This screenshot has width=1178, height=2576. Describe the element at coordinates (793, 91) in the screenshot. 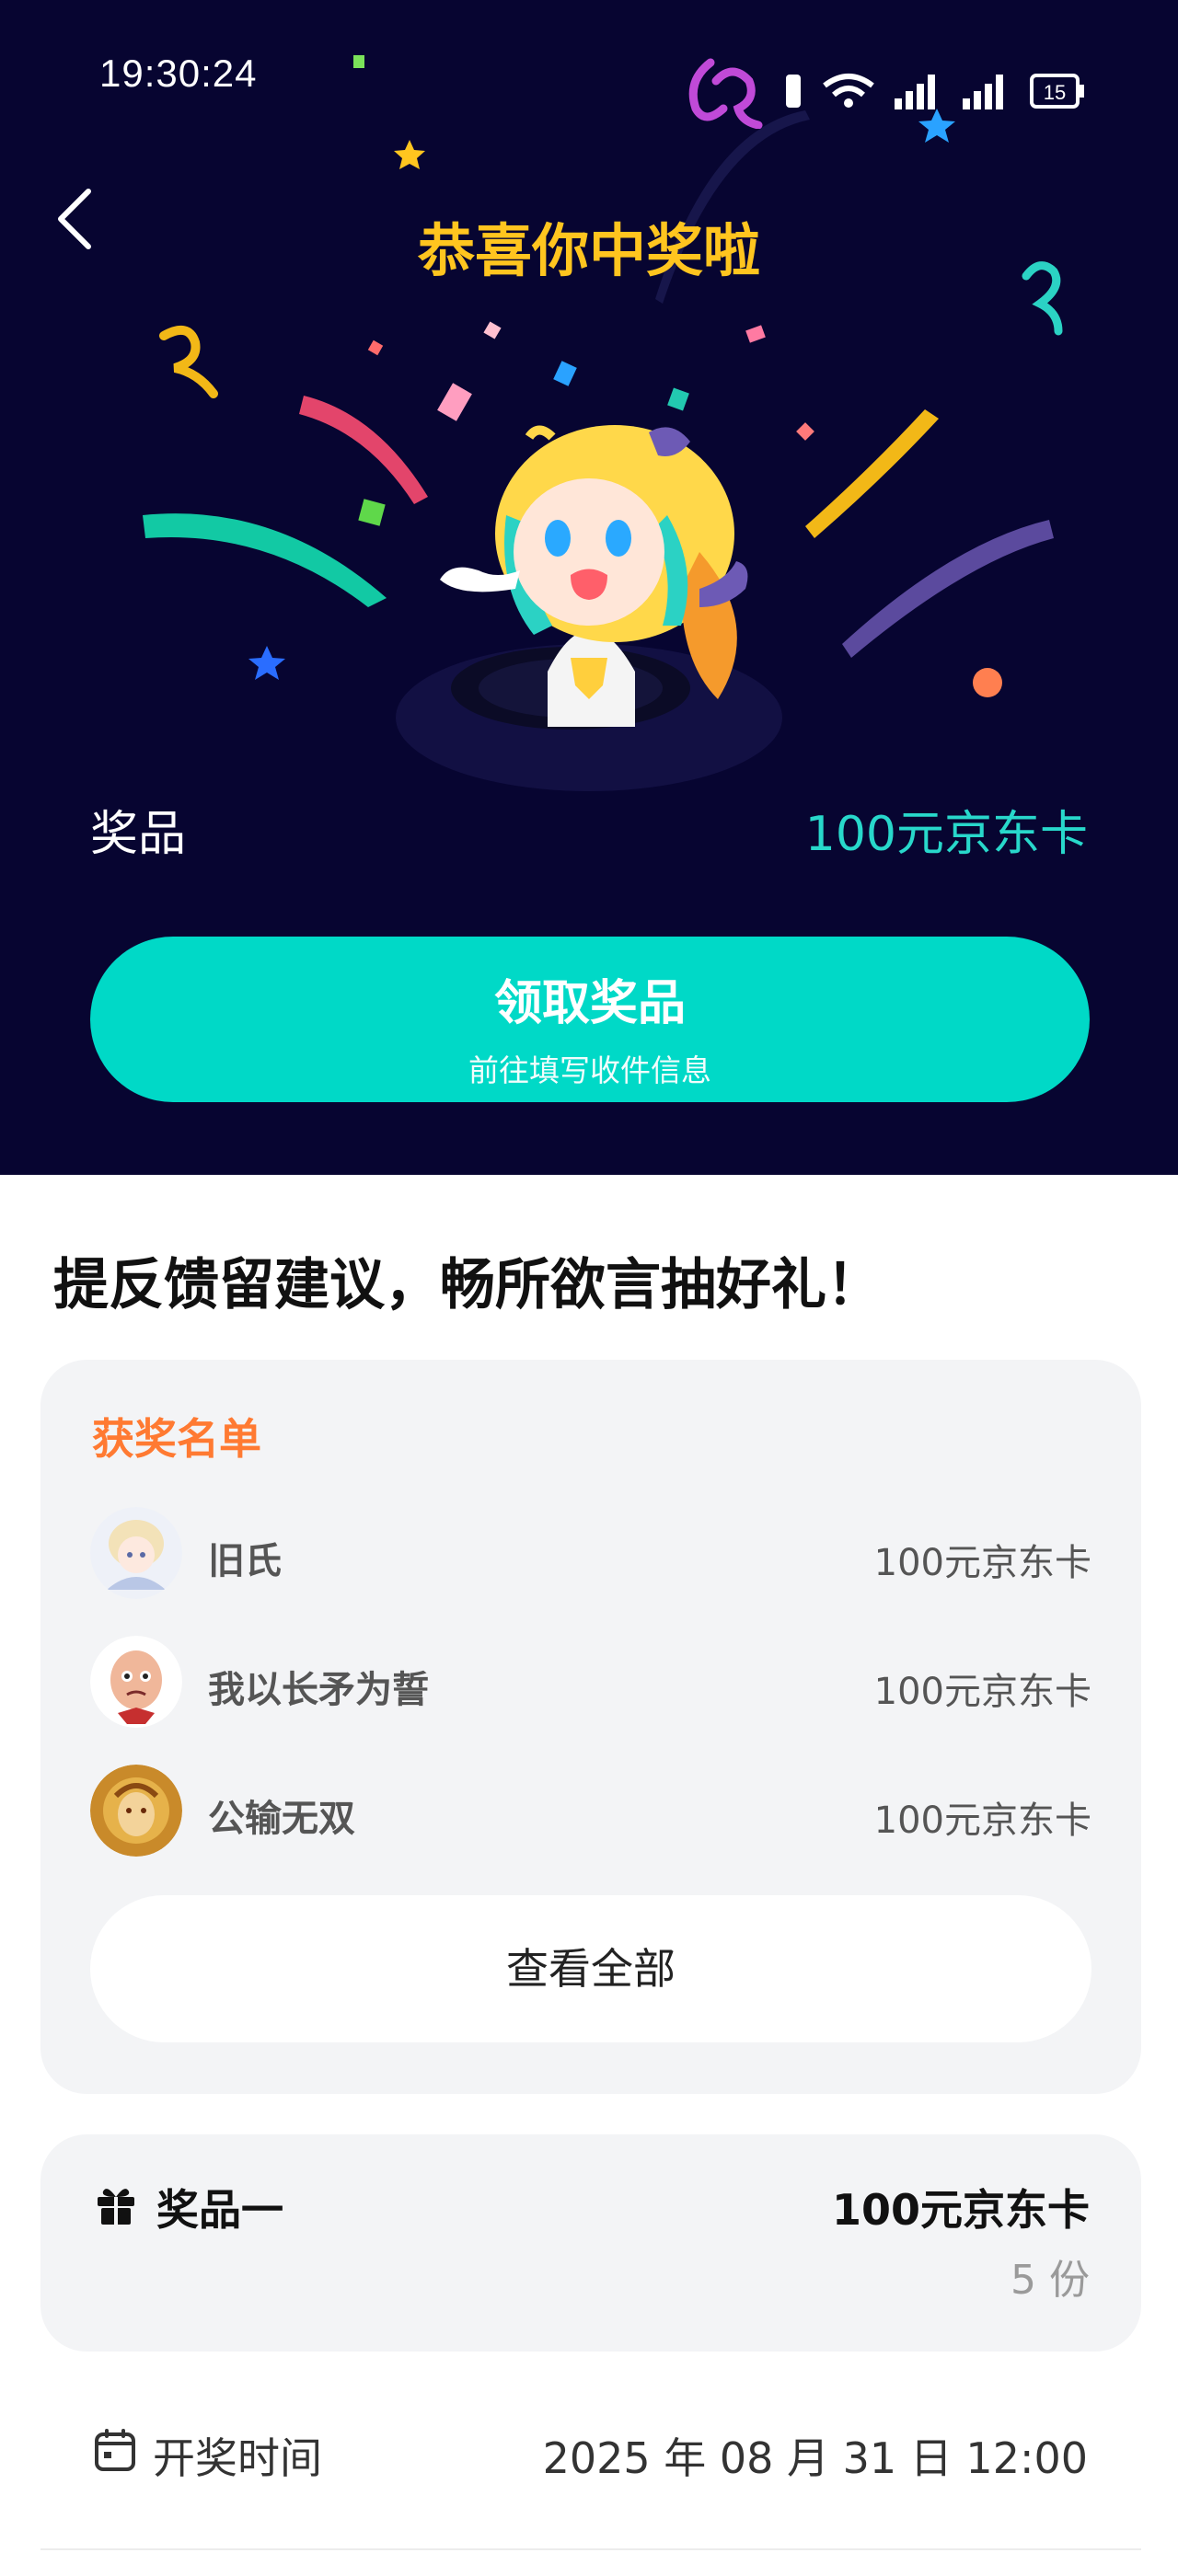

I see `vibrate-icon` at that location.